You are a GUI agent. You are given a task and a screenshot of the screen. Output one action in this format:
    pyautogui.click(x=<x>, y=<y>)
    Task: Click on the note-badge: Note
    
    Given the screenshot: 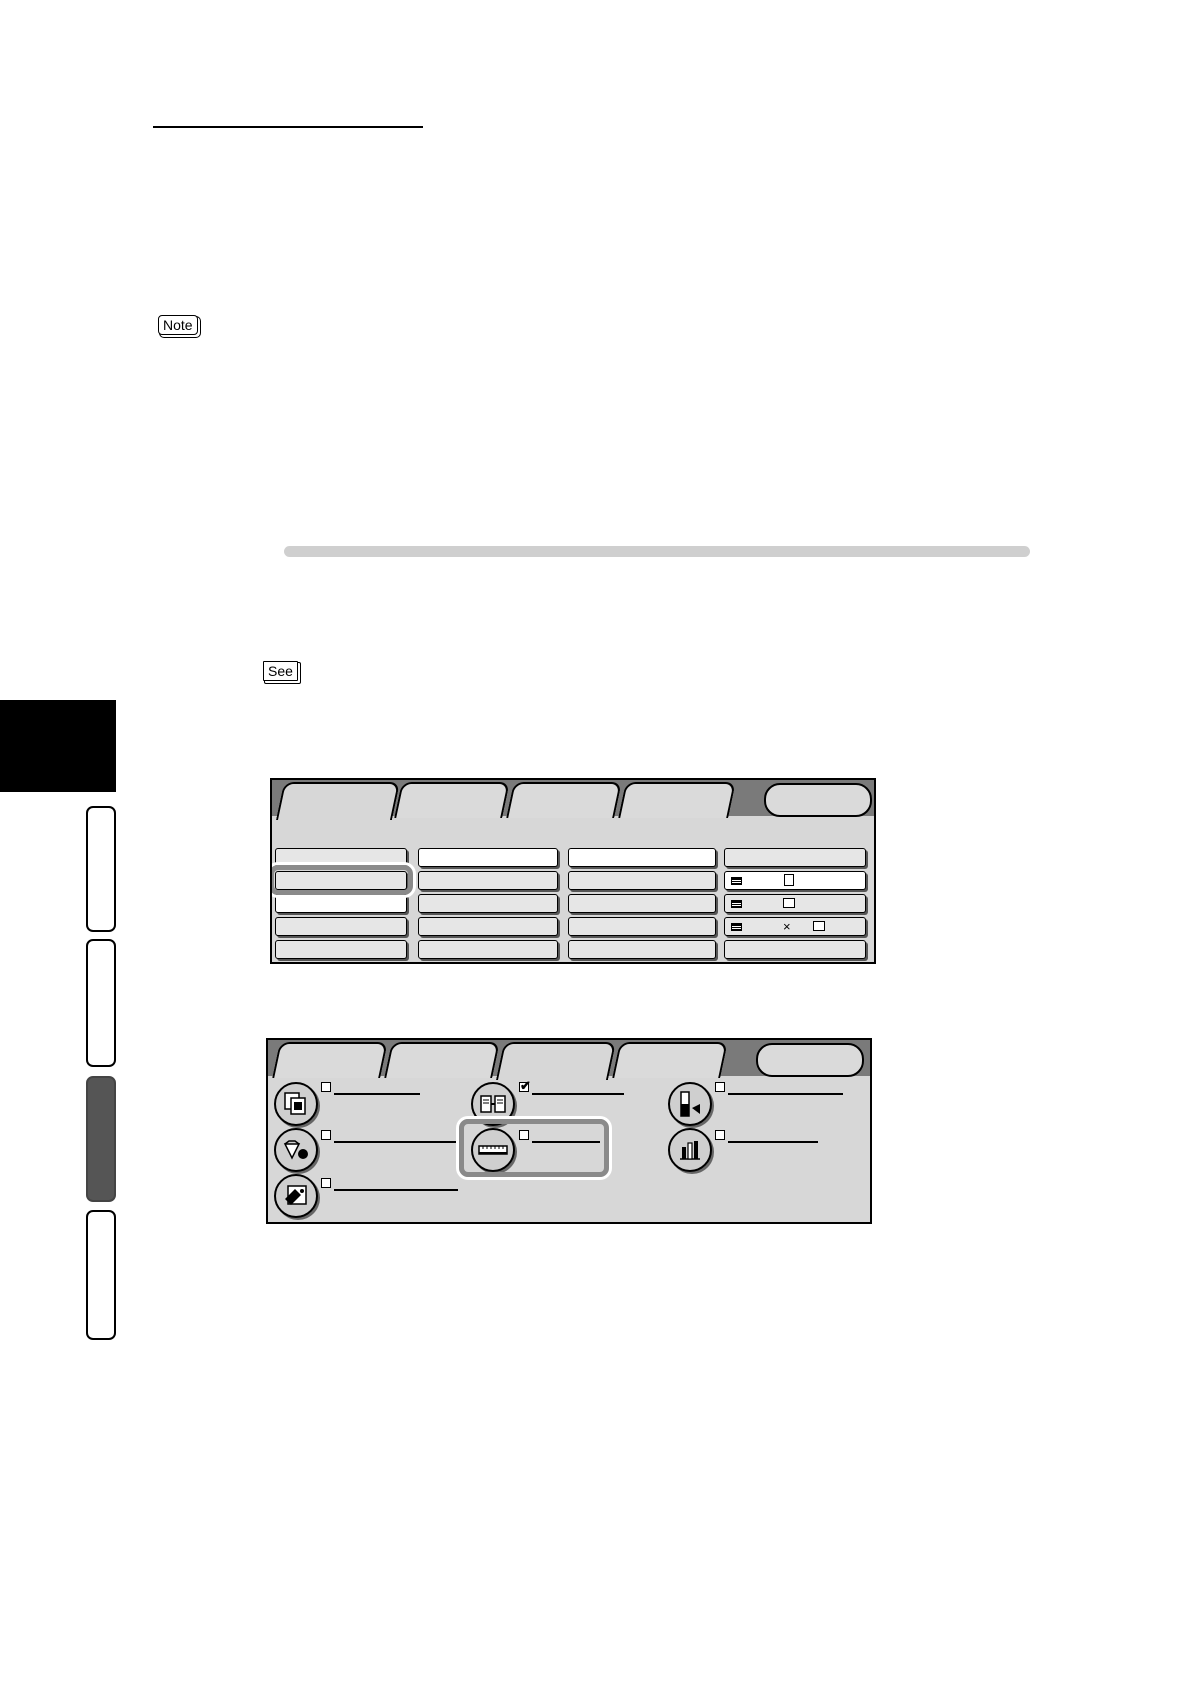 What is the action you would take?
    pyautogui.click(x=178, y=325)
    